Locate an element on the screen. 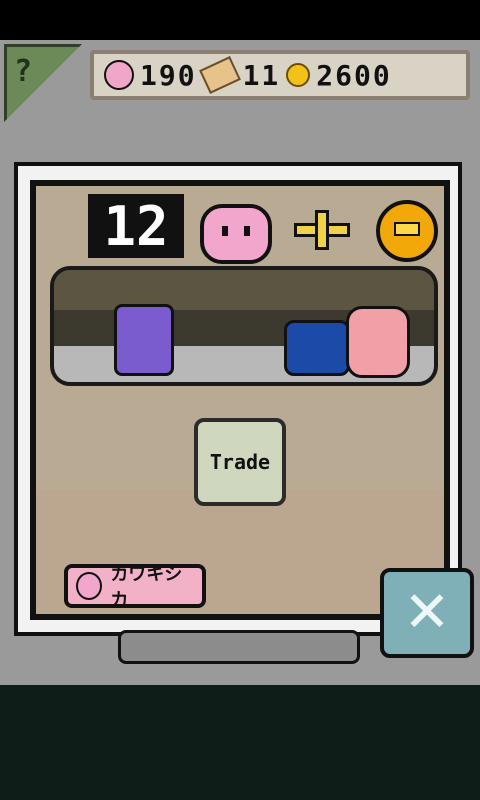  ticket-count: 11 is located at coordinates (261, 75).